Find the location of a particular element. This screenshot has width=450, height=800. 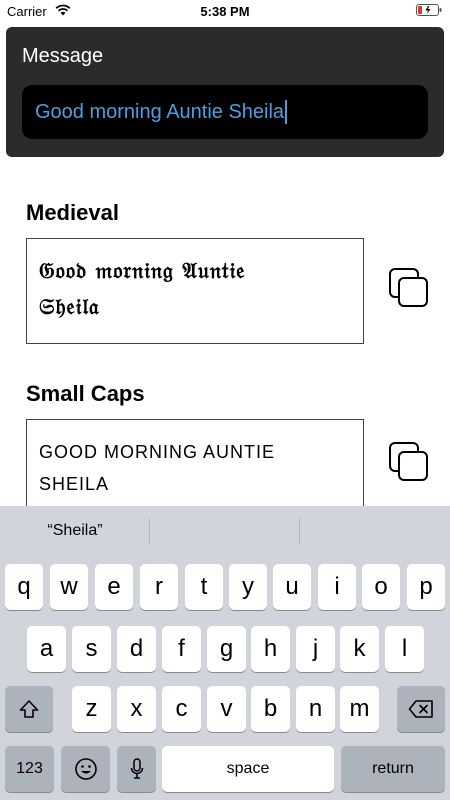

status-time: 5:38 PM is located at coordinates (225, 11).